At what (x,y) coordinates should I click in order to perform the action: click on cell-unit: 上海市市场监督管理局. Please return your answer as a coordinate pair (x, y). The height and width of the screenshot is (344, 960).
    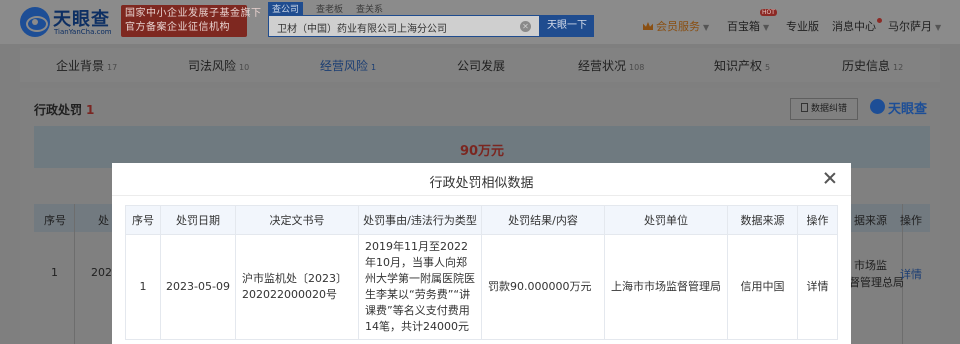
    Looking at the image, I should click on (666, 287).